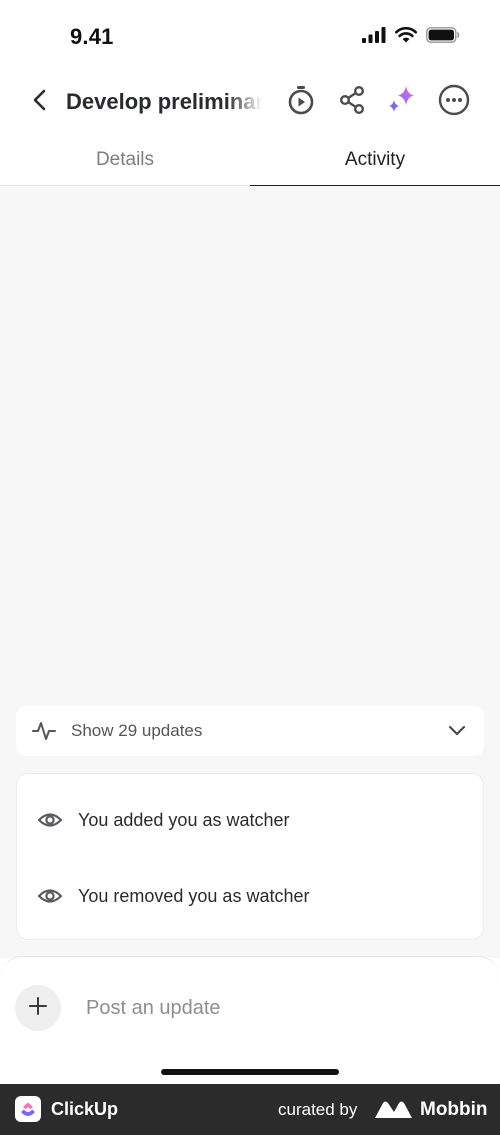 This screenshot has width=500, height=1135. I want to click on activity-item: You added you as watcher, so click(251, 820).